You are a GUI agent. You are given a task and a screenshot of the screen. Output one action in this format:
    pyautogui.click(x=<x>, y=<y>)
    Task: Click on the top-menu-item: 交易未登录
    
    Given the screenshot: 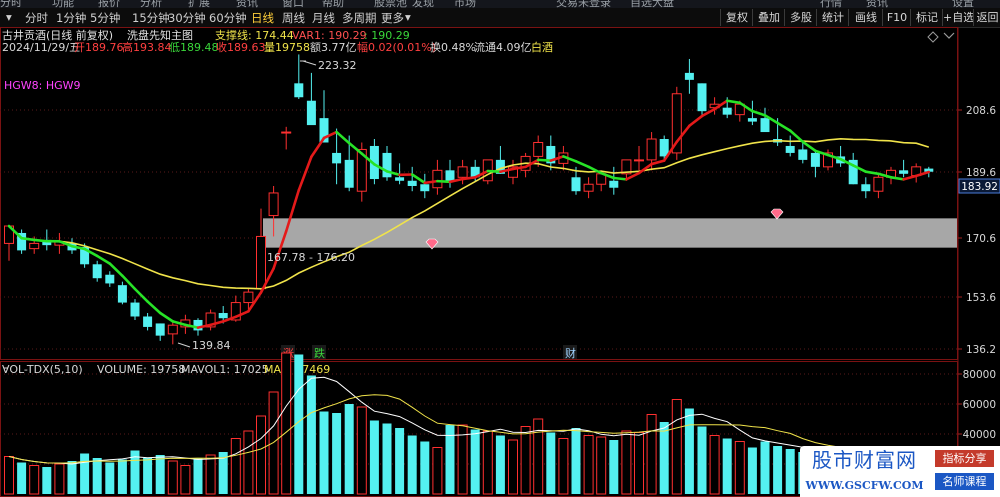 What is the action you would take?
    pyautogui.click(x=583, y=4)
    